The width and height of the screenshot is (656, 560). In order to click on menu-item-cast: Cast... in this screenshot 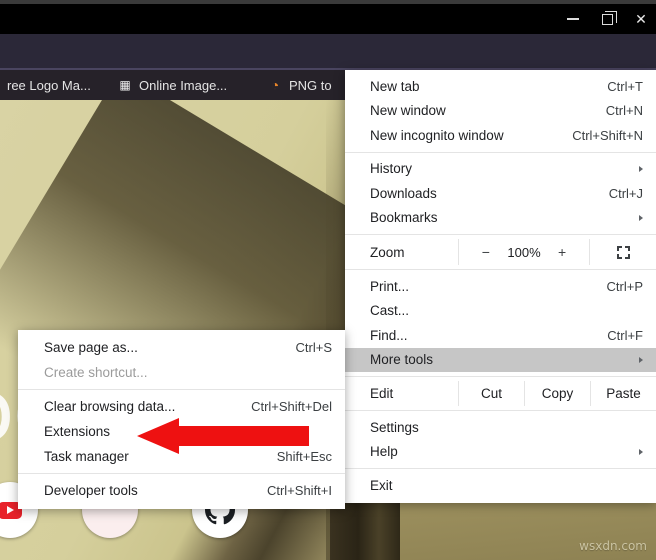, I will do `click(500, 311)`.